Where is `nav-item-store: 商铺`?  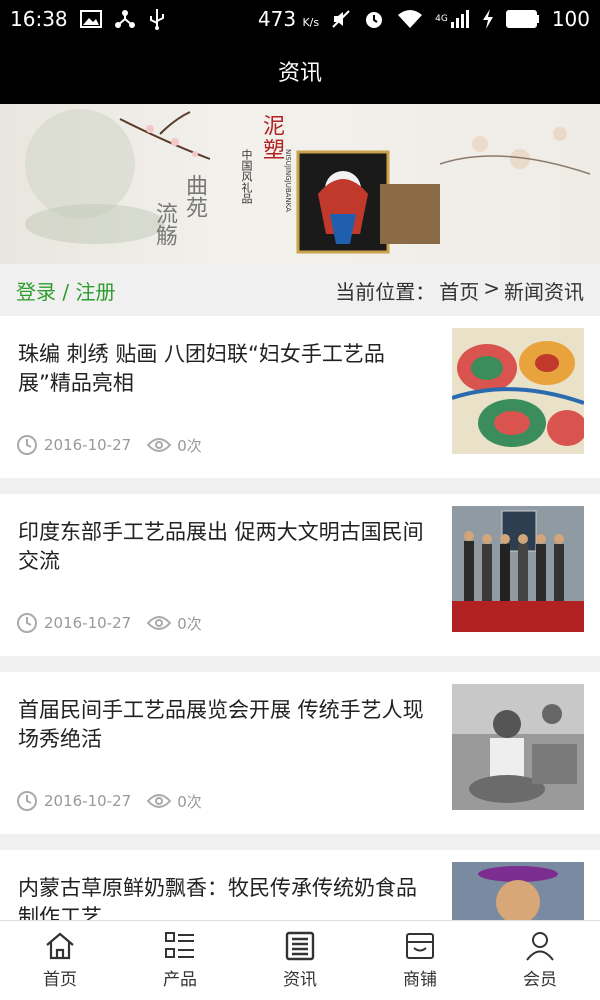 nav-item-store: 商铺 is located at coordinates (420, 960).